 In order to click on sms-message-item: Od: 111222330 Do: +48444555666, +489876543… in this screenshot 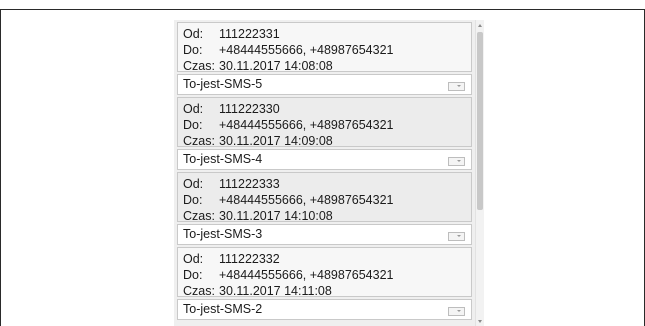, I will do `click(324, 133)`.